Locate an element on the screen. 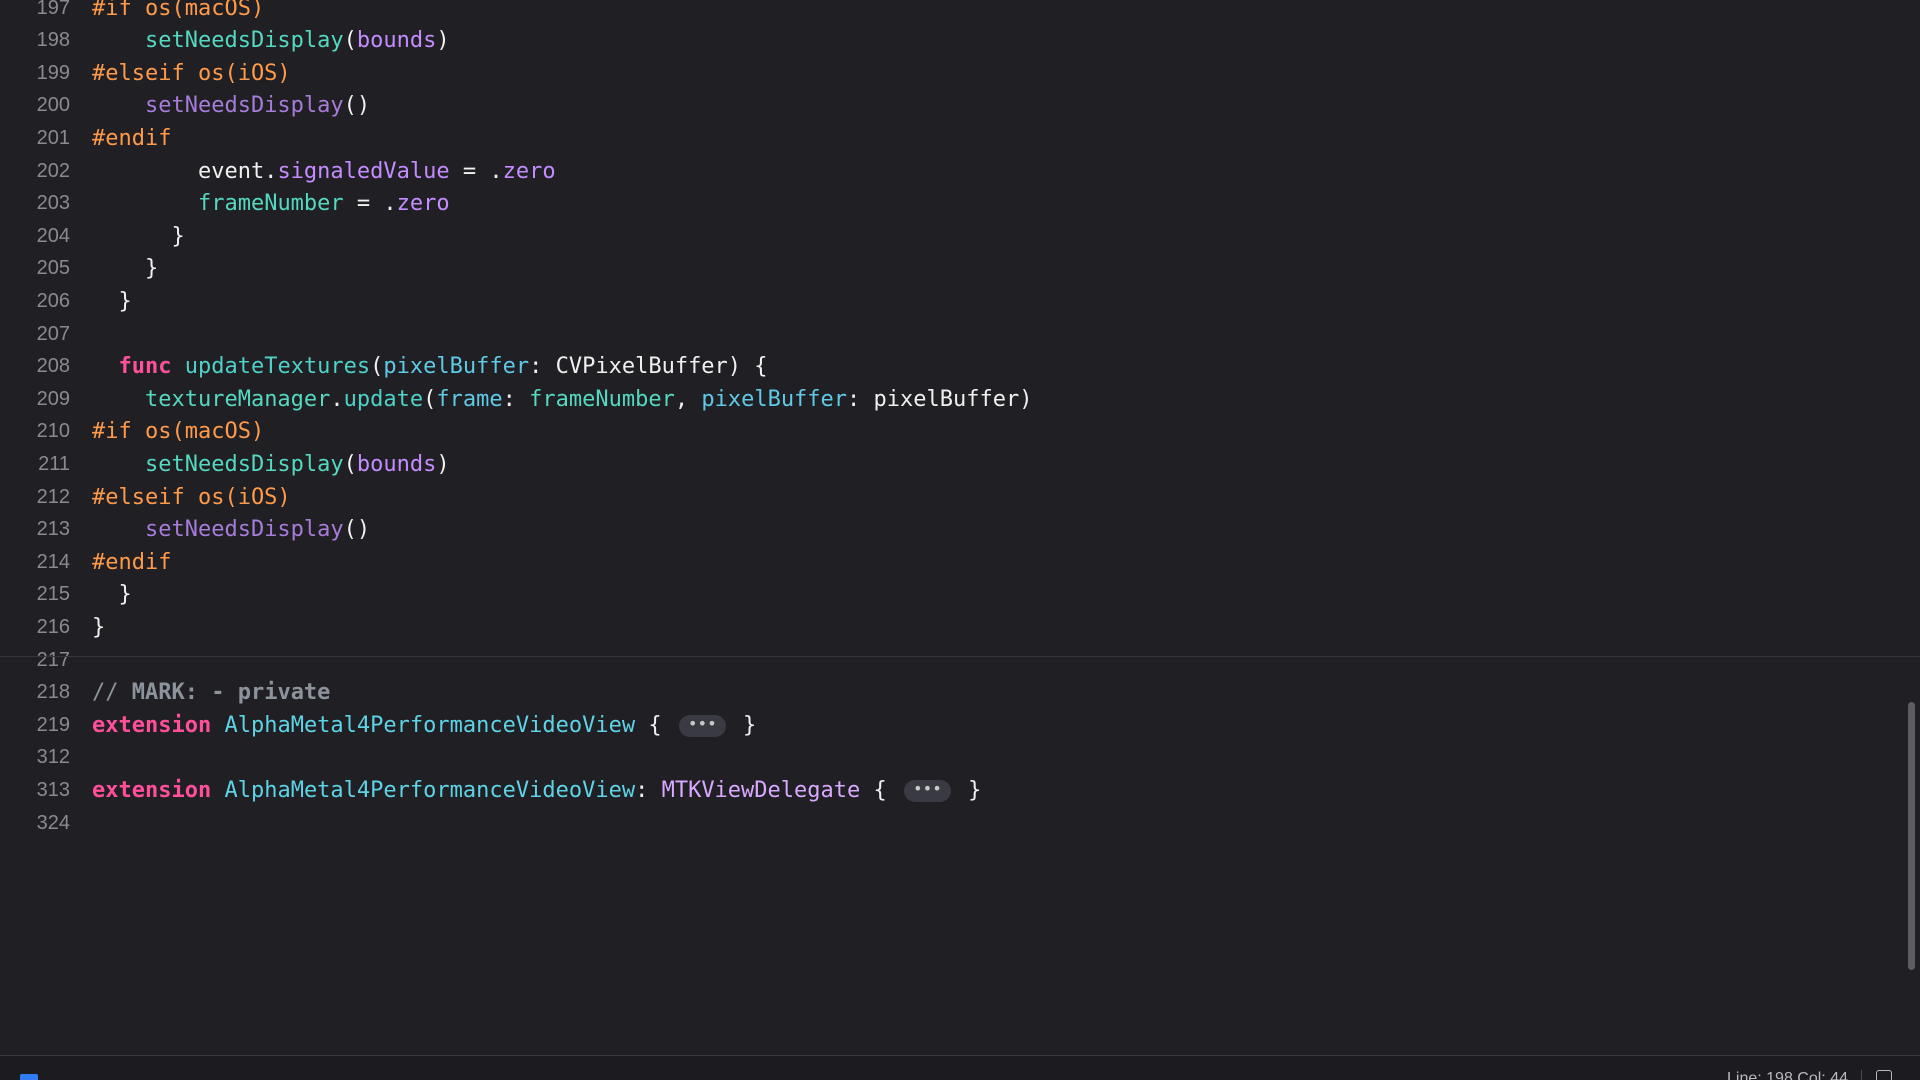 The image size is (1920, 1080). code-line: 206 } is located at coordinates (950, 301).